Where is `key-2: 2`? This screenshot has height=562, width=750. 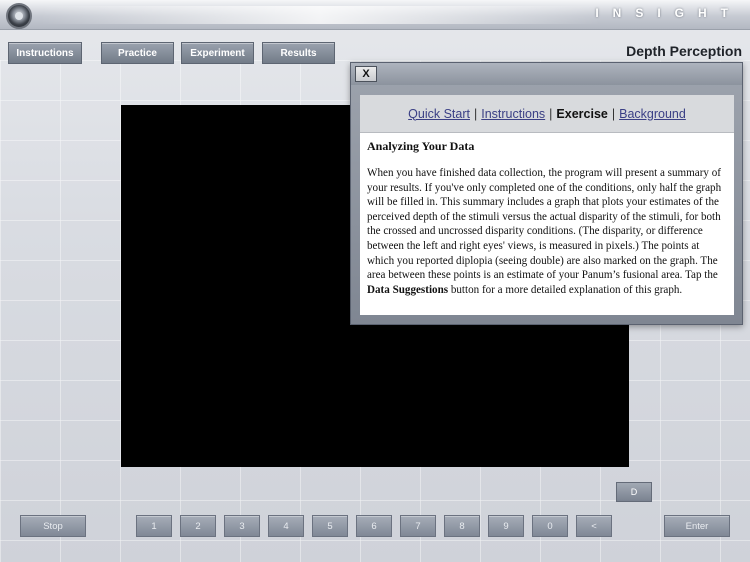 key-2: 2 is located at coordinates (198, 526).